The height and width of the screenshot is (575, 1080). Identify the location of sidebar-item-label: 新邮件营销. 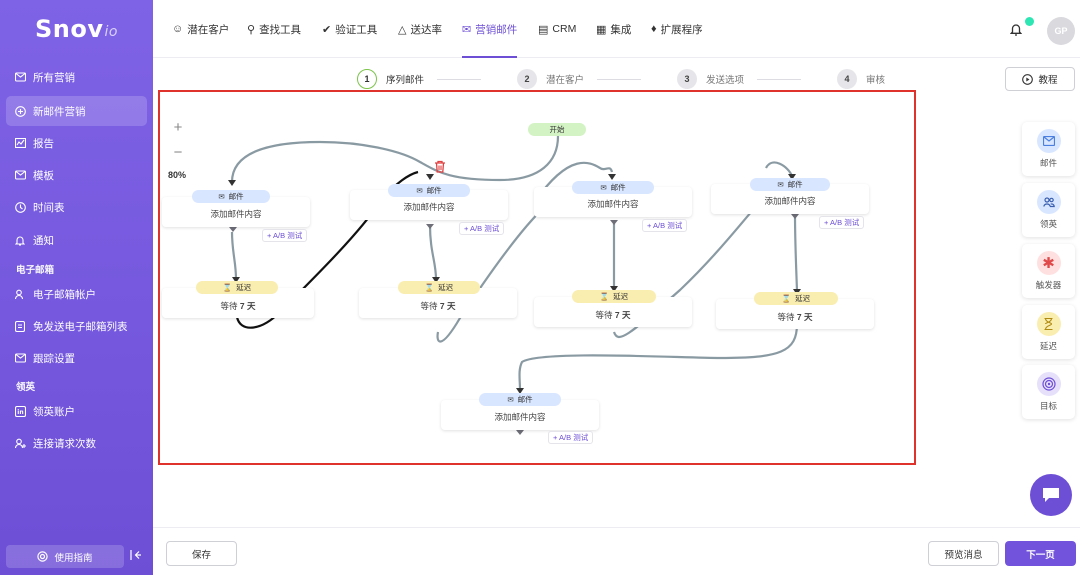
(59, 111).